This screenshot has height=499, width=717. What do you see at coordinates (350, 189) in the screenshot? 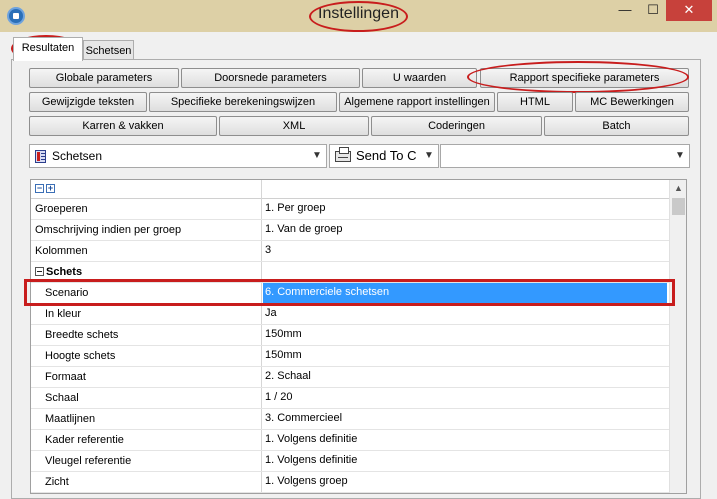
I see `grid-header: − +` at bounding box center [350, 189].